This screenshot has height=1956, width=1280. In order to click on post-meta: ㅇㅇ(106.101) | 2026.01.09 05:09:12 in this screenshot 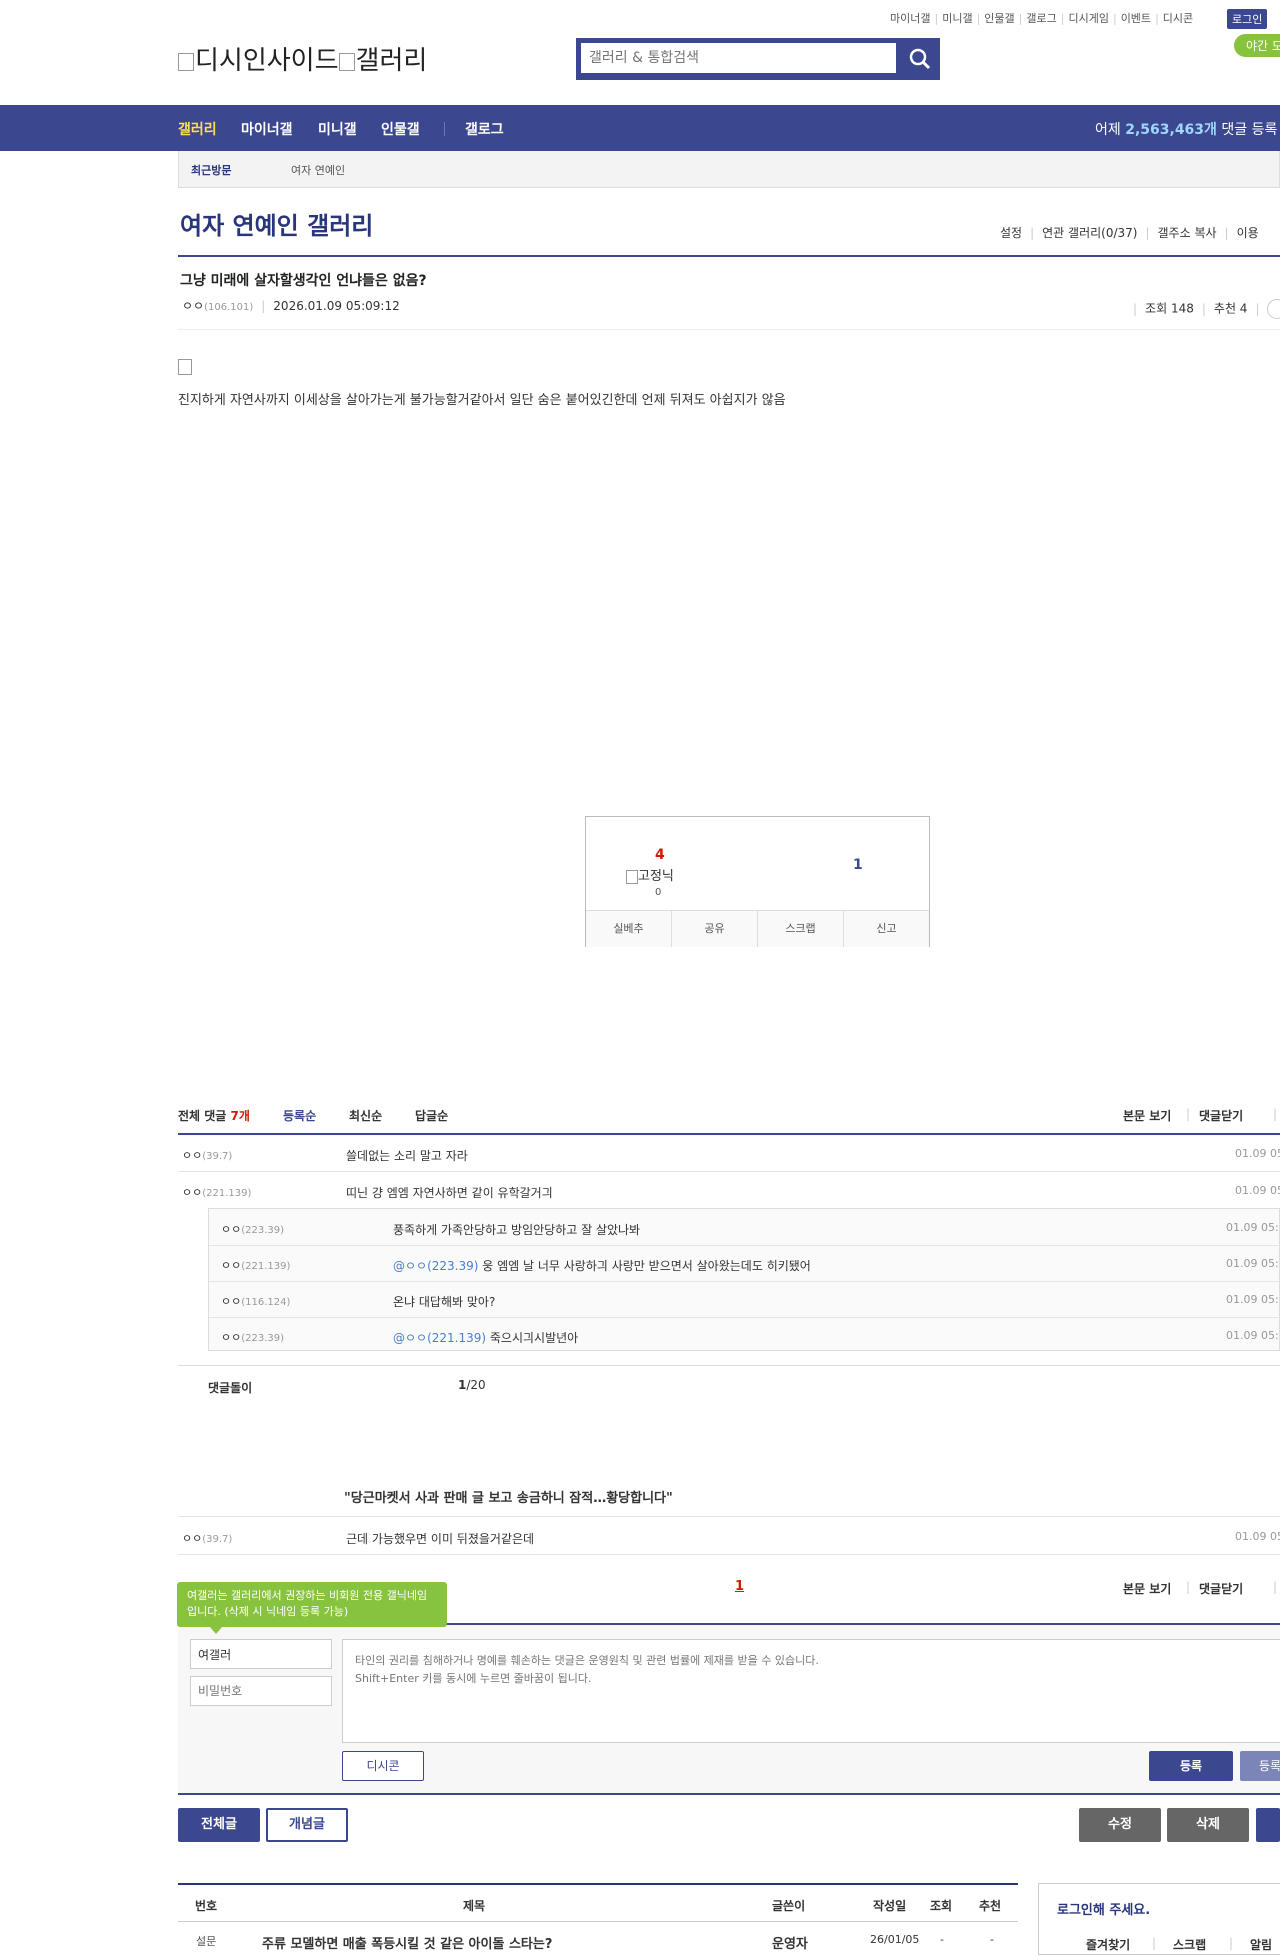, I will do `click(291, 306)`.